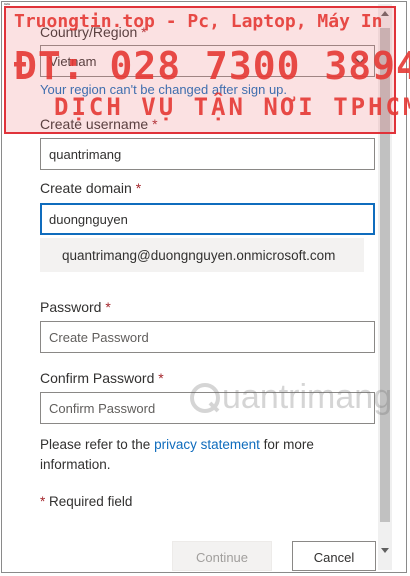  What do you see at coordinates (207, 219) in the screenshot?
I see `domain-input` at bounding box center [207, 219].